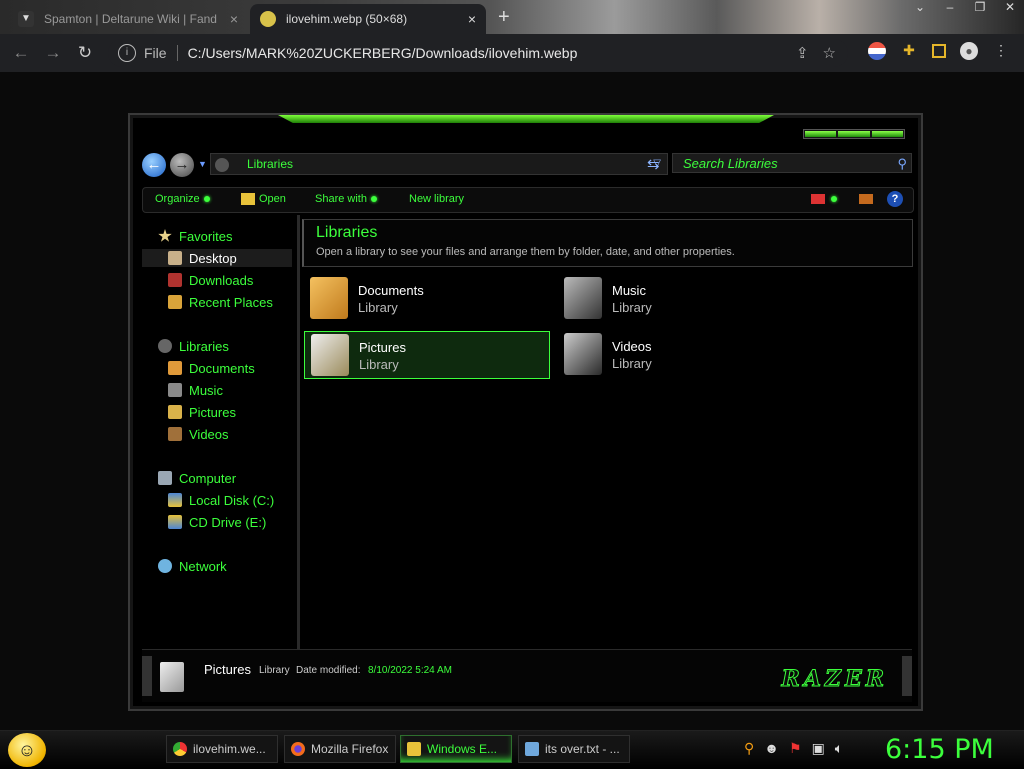 Image resolution: width=1024 pixels, height=769 pixels. I want to click on close-button, so click(887, 134).